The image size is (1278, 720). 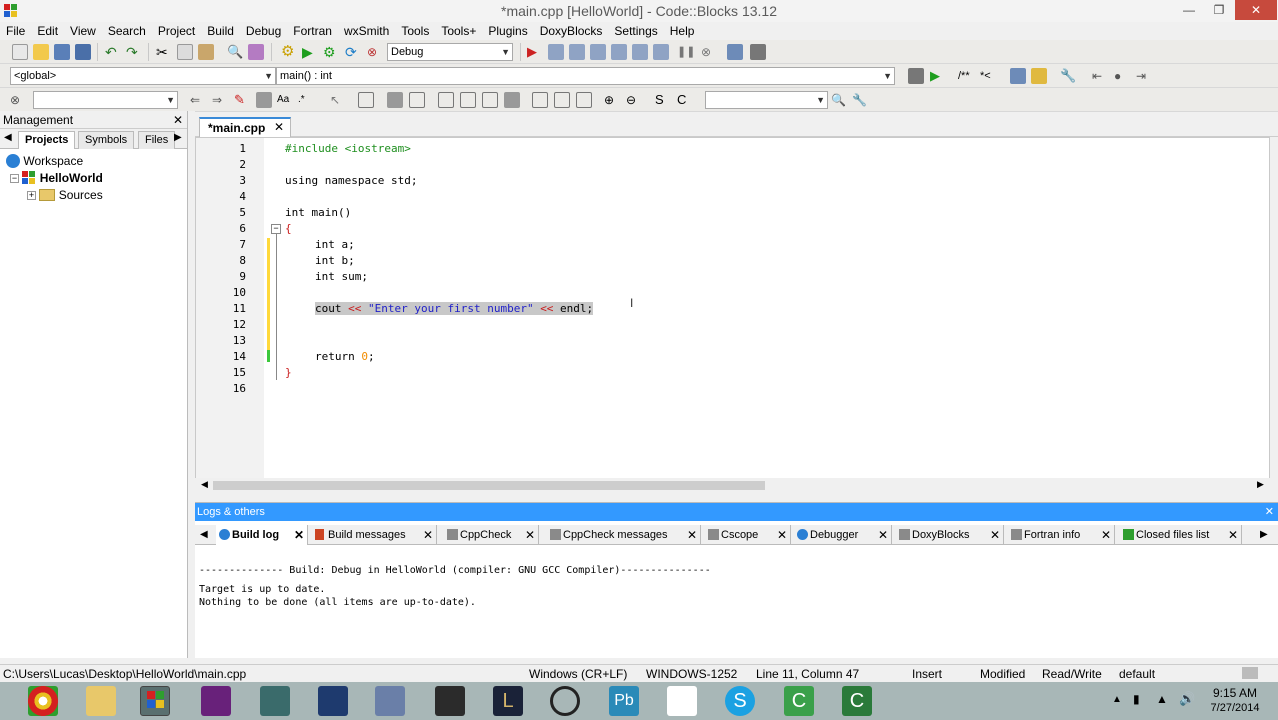 What do you see at coordinates (44, 161) in the screenshot?
I see `tree-workspace: Workspace` at bounding box center [44, 161].